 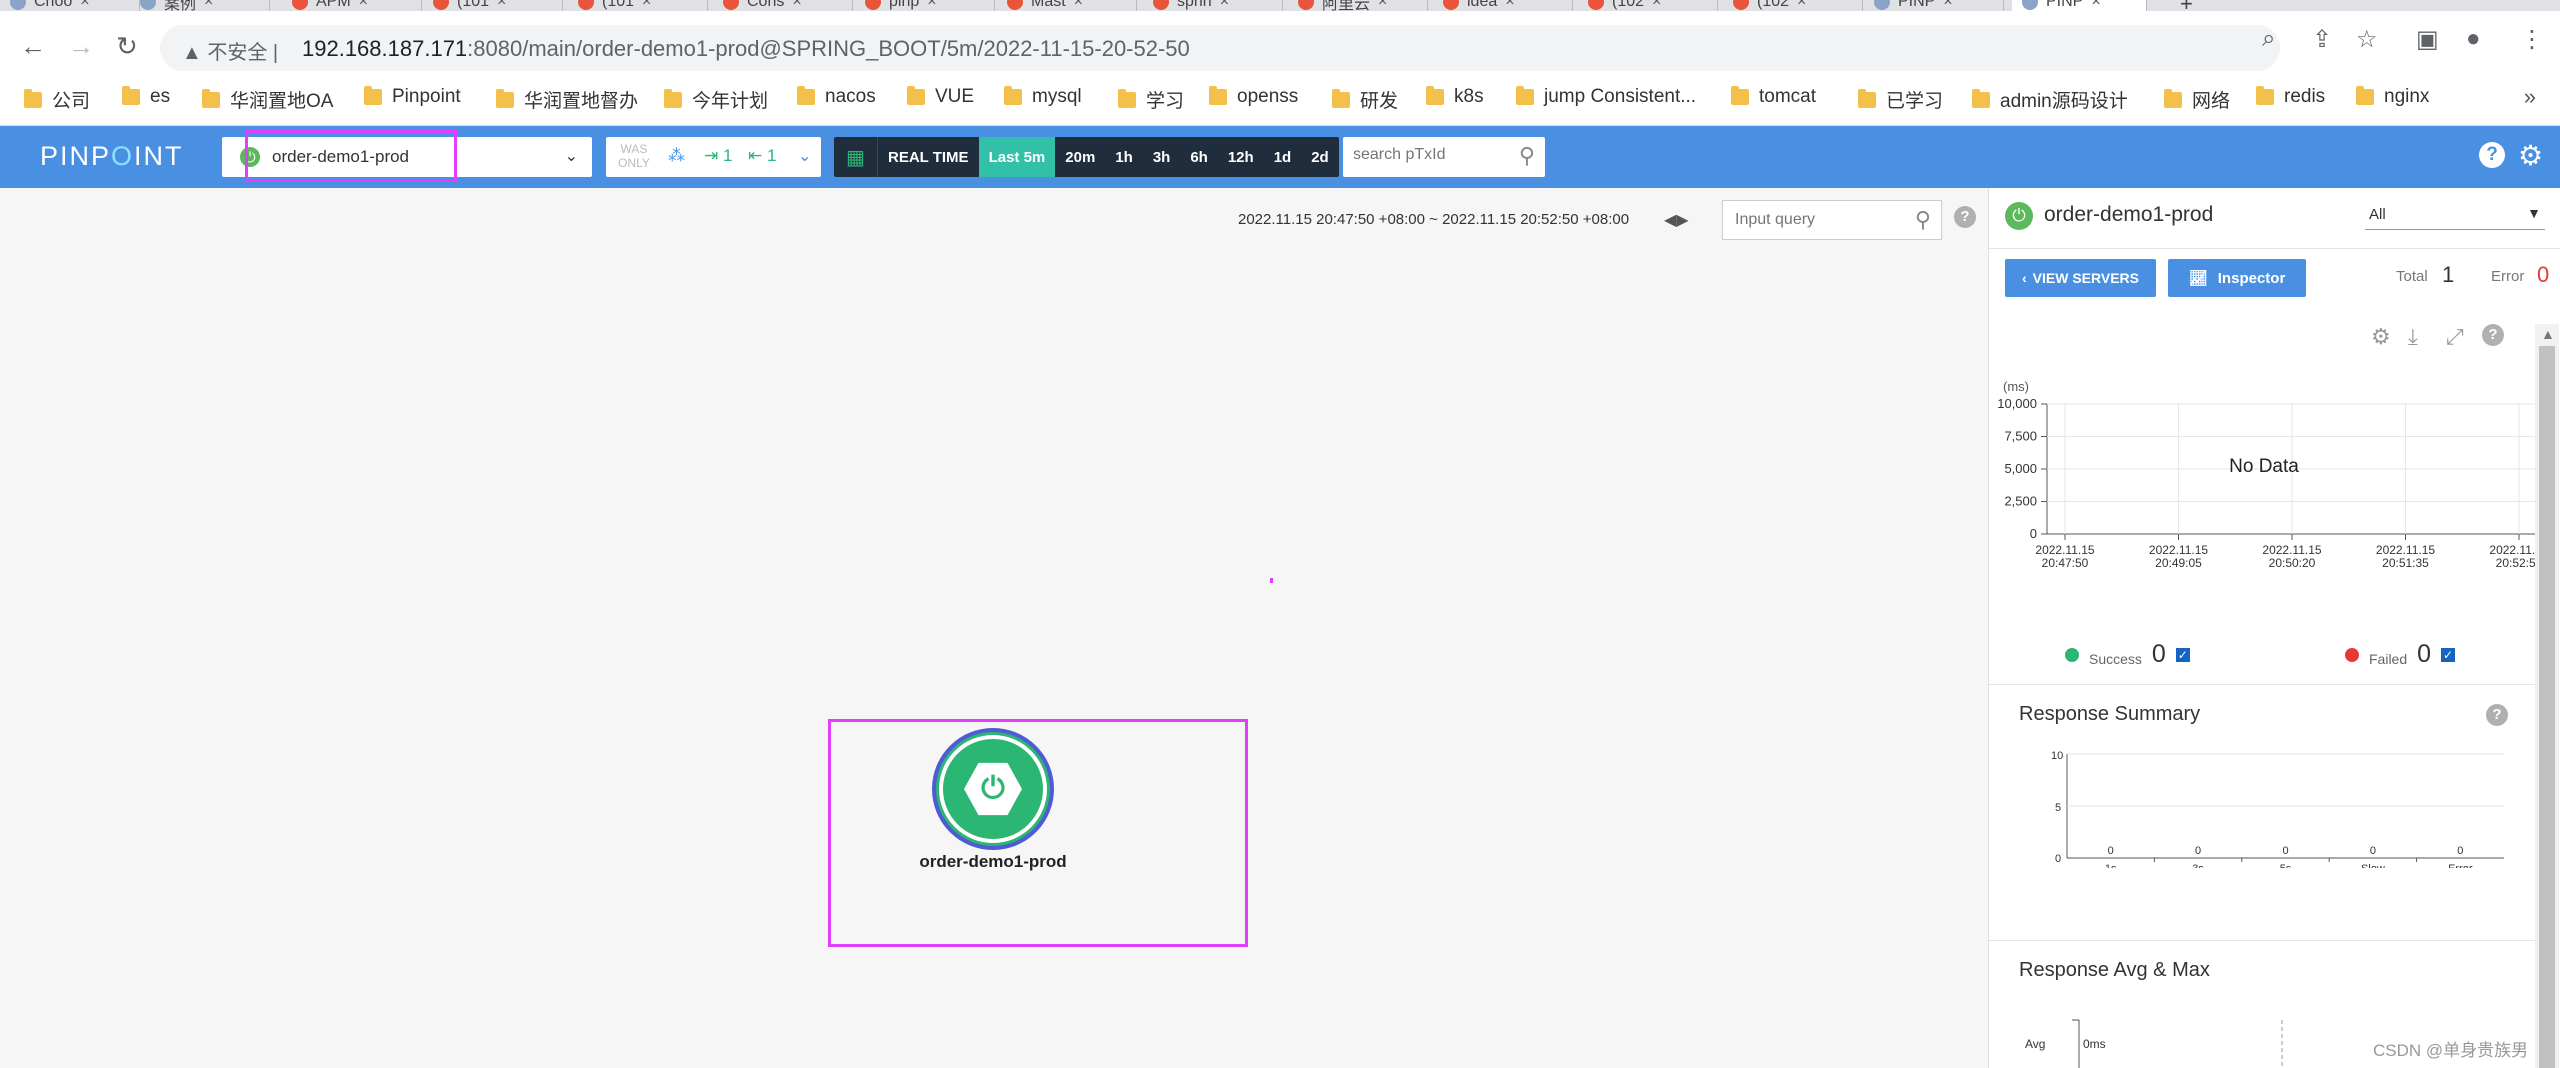 What do you see at coordinates (1283, 157) in the screenshot?
I see `period-1d-button: 1d` at bounding box center [1283, 157].